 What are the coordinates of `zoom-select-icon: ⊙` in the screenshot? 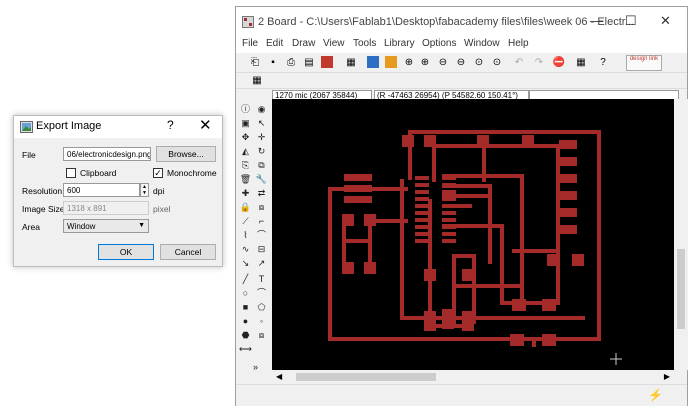 It's located at (479, 63).